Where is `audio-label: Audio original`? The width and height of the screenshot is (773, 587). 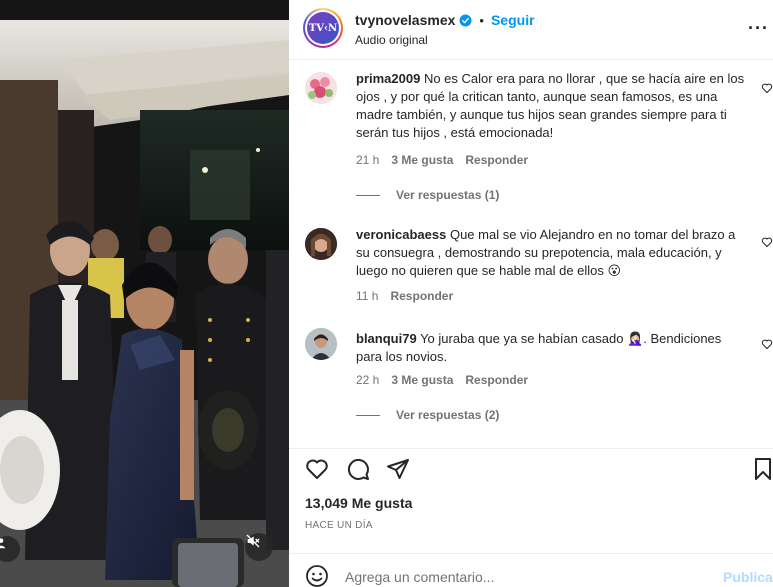
audio-label: Audio original is located at coordinates (391, 40).